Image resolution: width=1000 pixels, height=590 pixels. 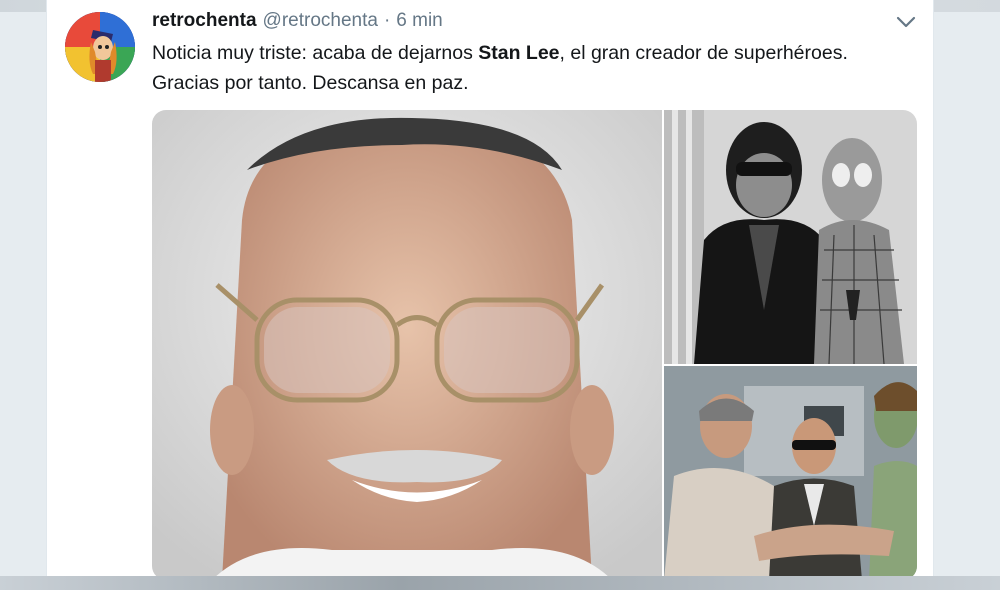 I want to click on bottom-edge-blur, so click(x=500, y=583).